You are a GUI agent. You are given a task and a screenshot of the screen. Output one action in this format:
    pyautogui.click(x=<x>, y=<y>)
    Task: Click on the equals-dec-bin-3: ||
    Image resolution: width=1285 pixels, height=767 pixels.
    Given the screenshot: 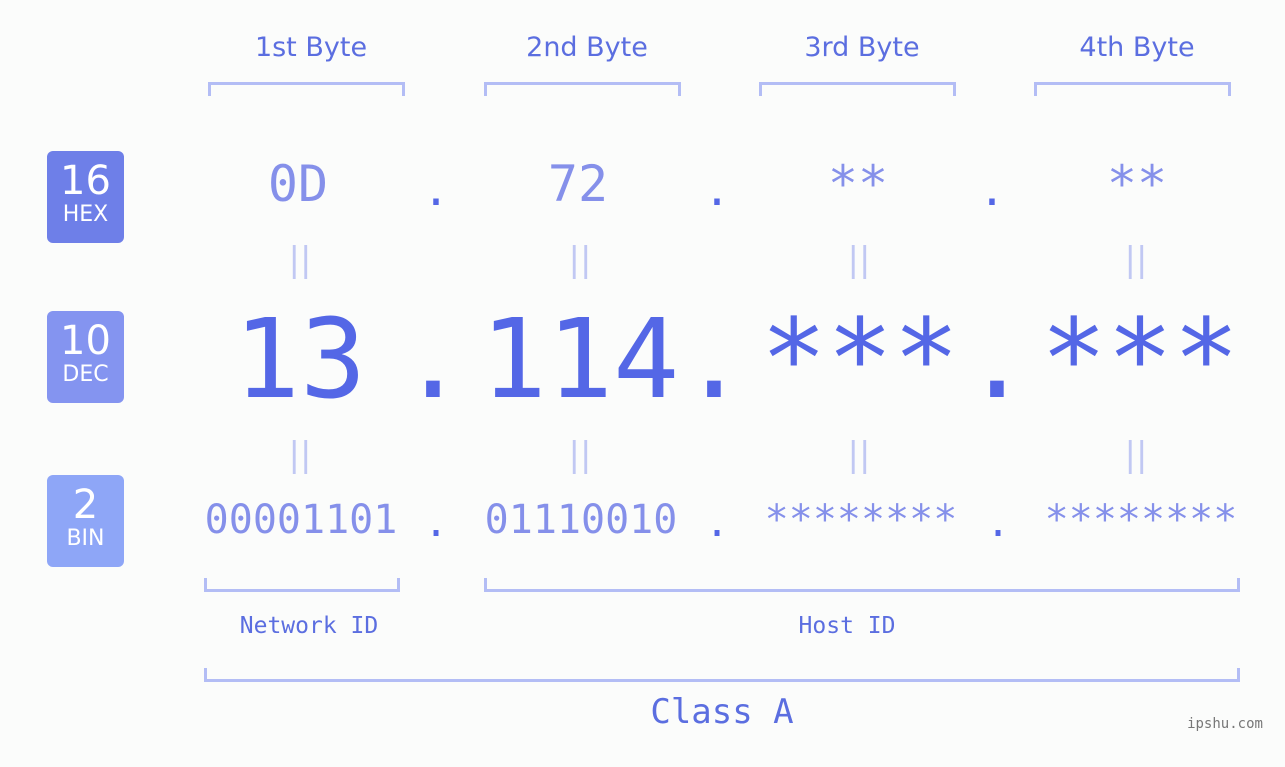 What is the action you would take?
    pyautogui.click(x=859, y=455)
    